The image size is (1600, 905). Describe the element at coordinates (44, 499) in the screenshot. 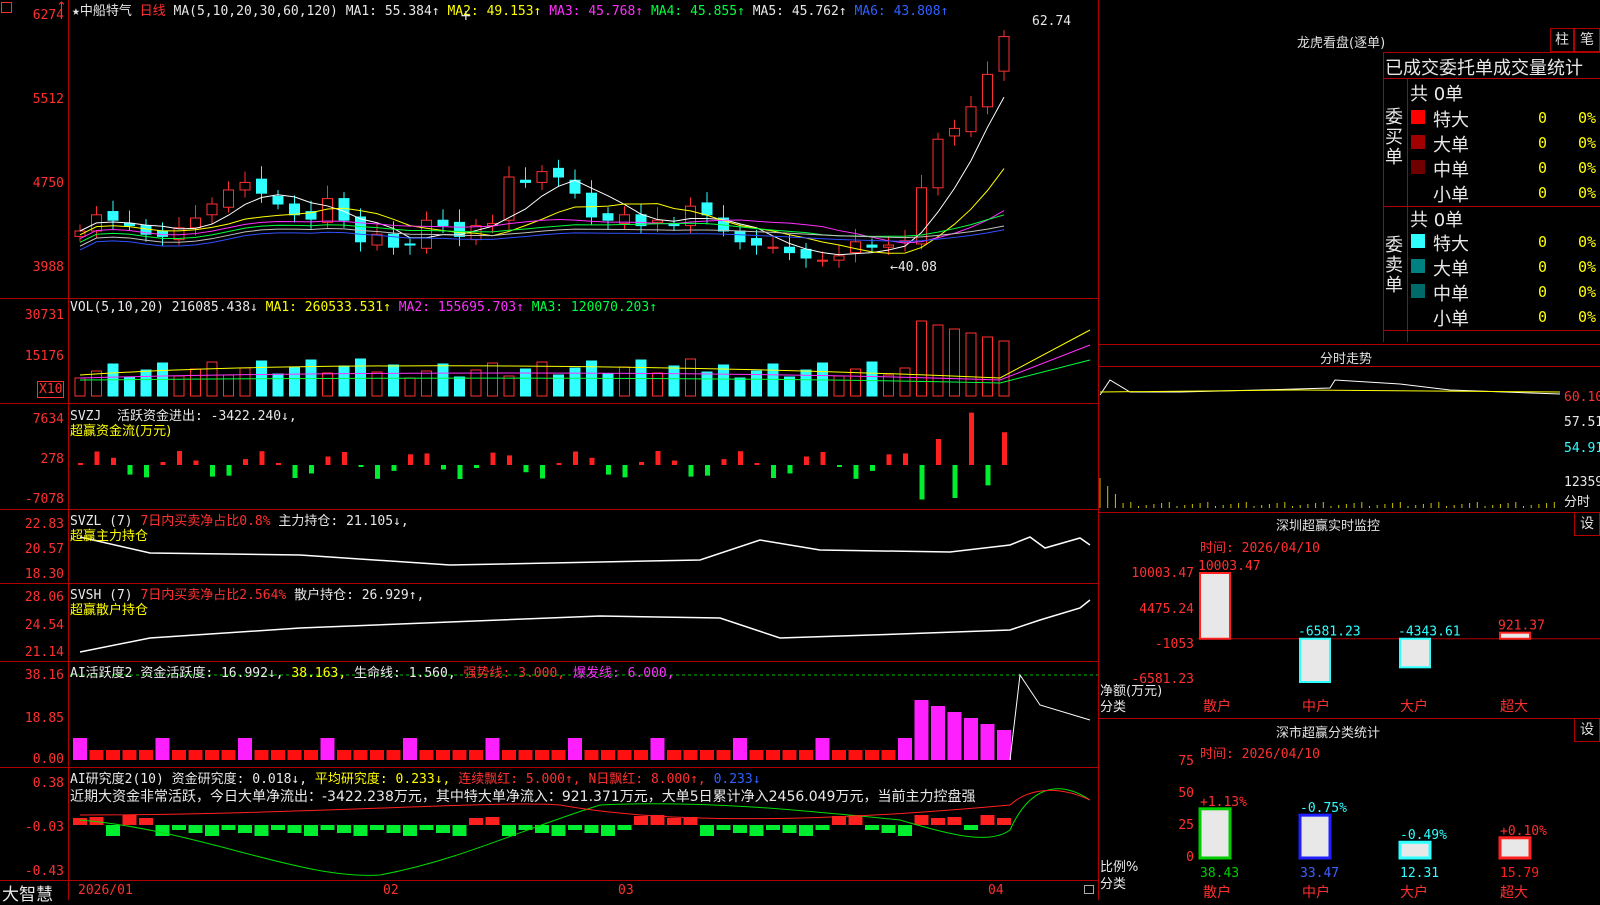

I see `svzj-tick: -7078` at that location.